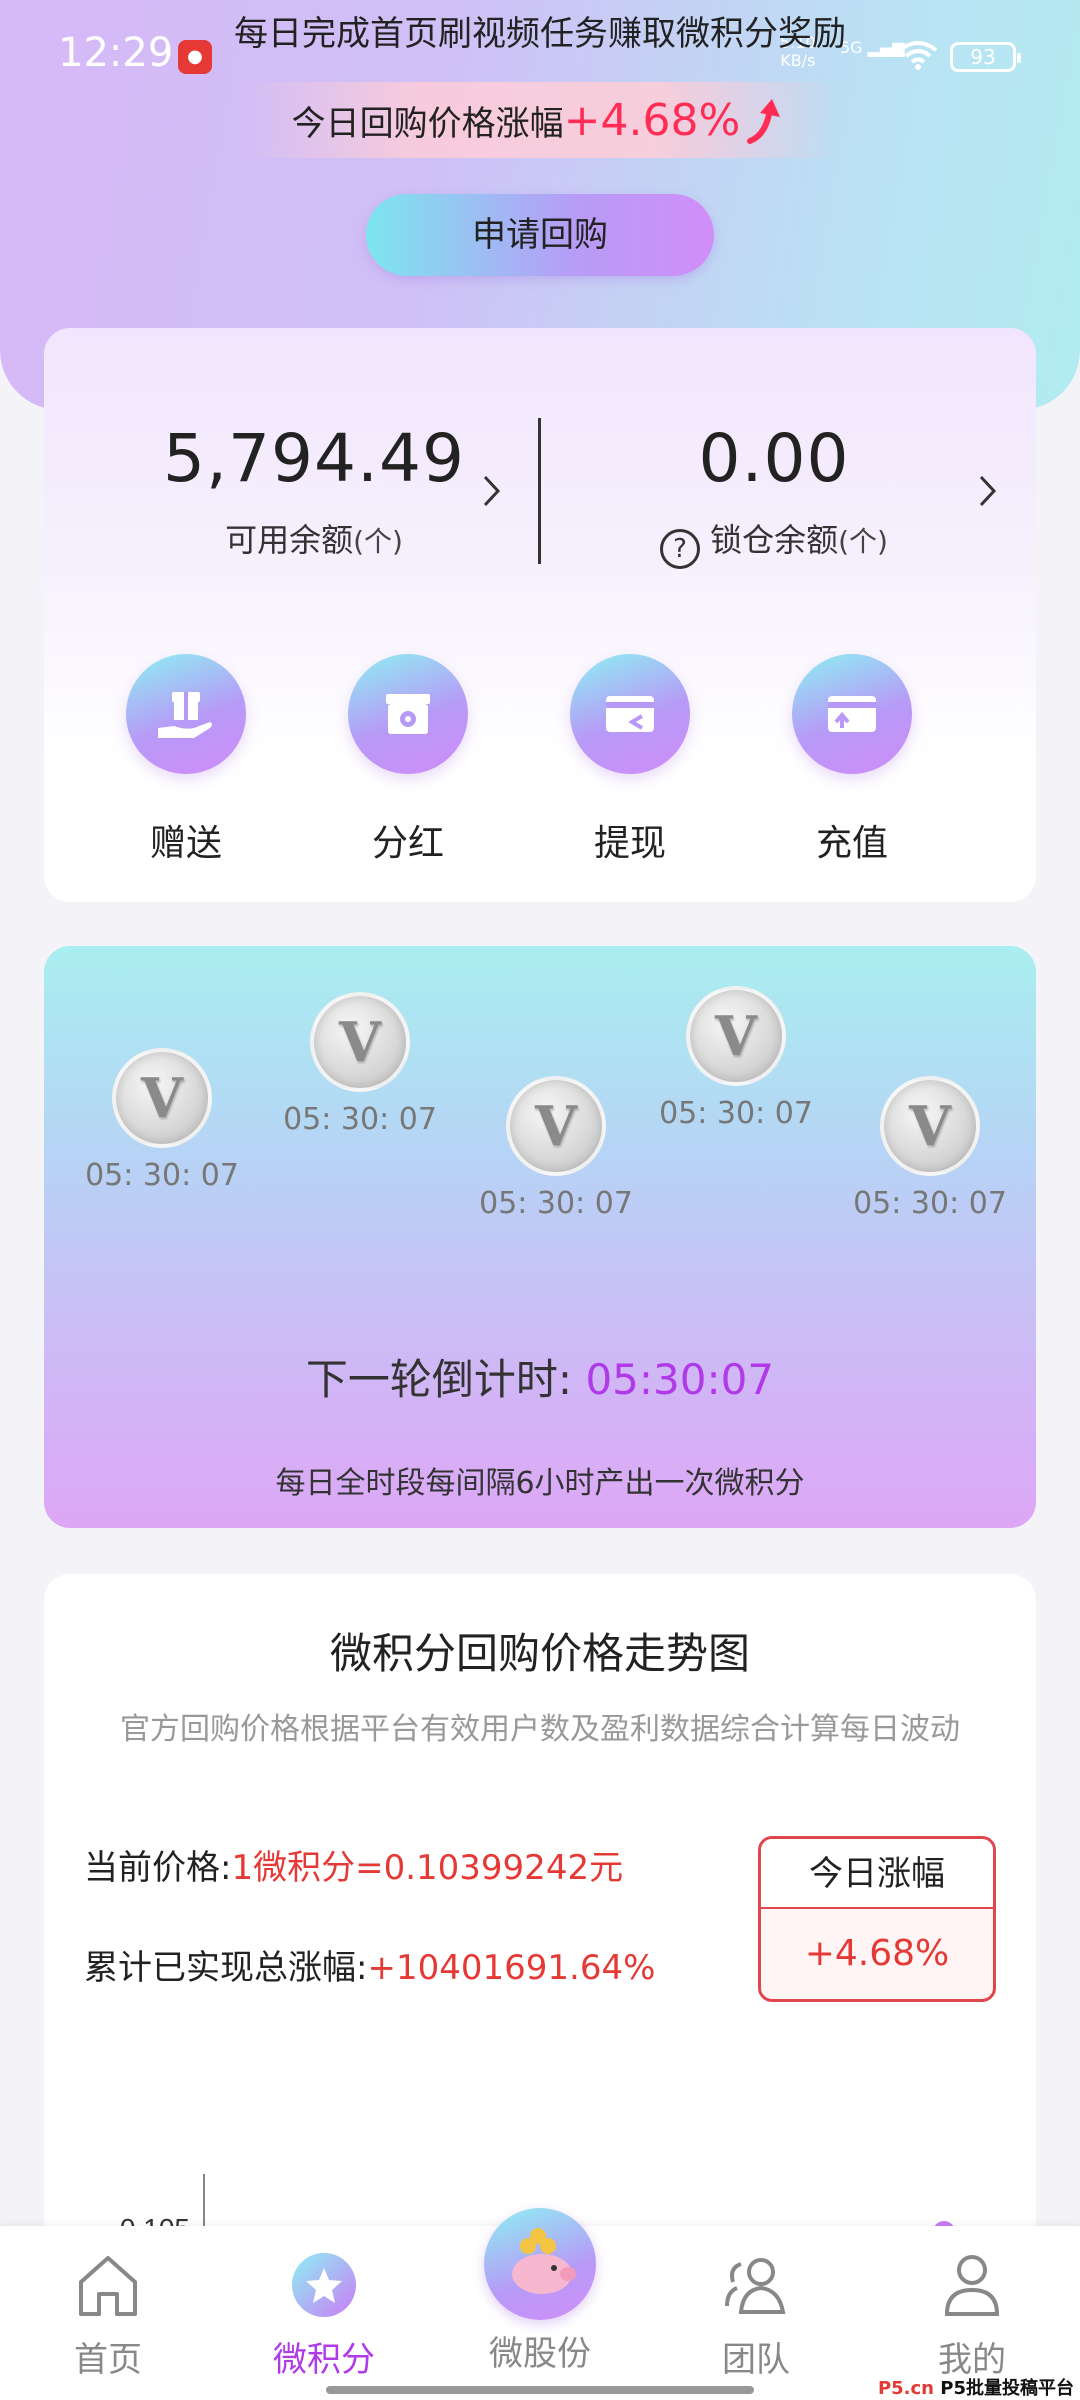  What do you see at coordinates (680, 549) in the screenshot?
I see `question-circle-icon: ?` at bounding box center [680, 549].